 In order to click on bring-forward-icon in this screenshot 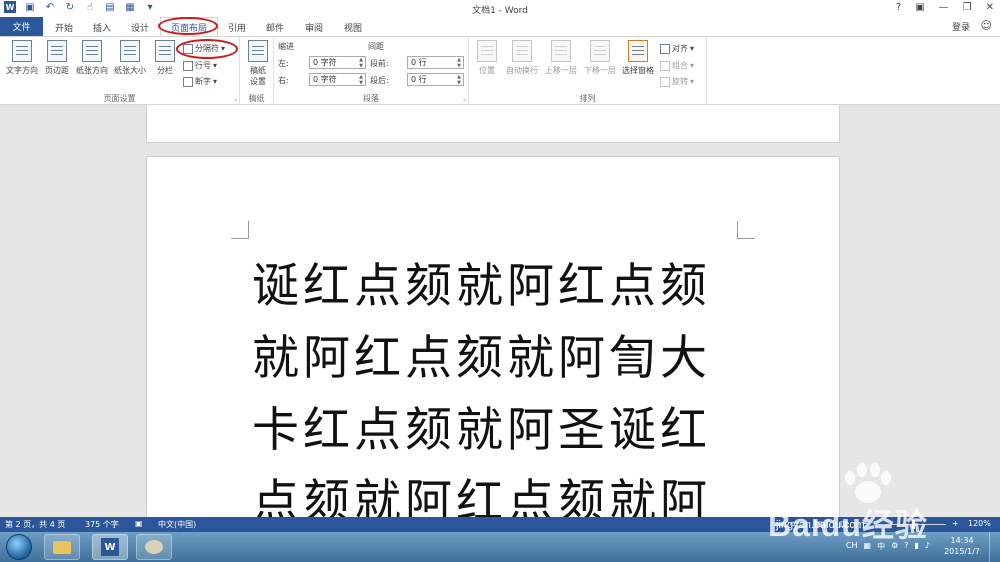, I will do `click(561, 51)`.